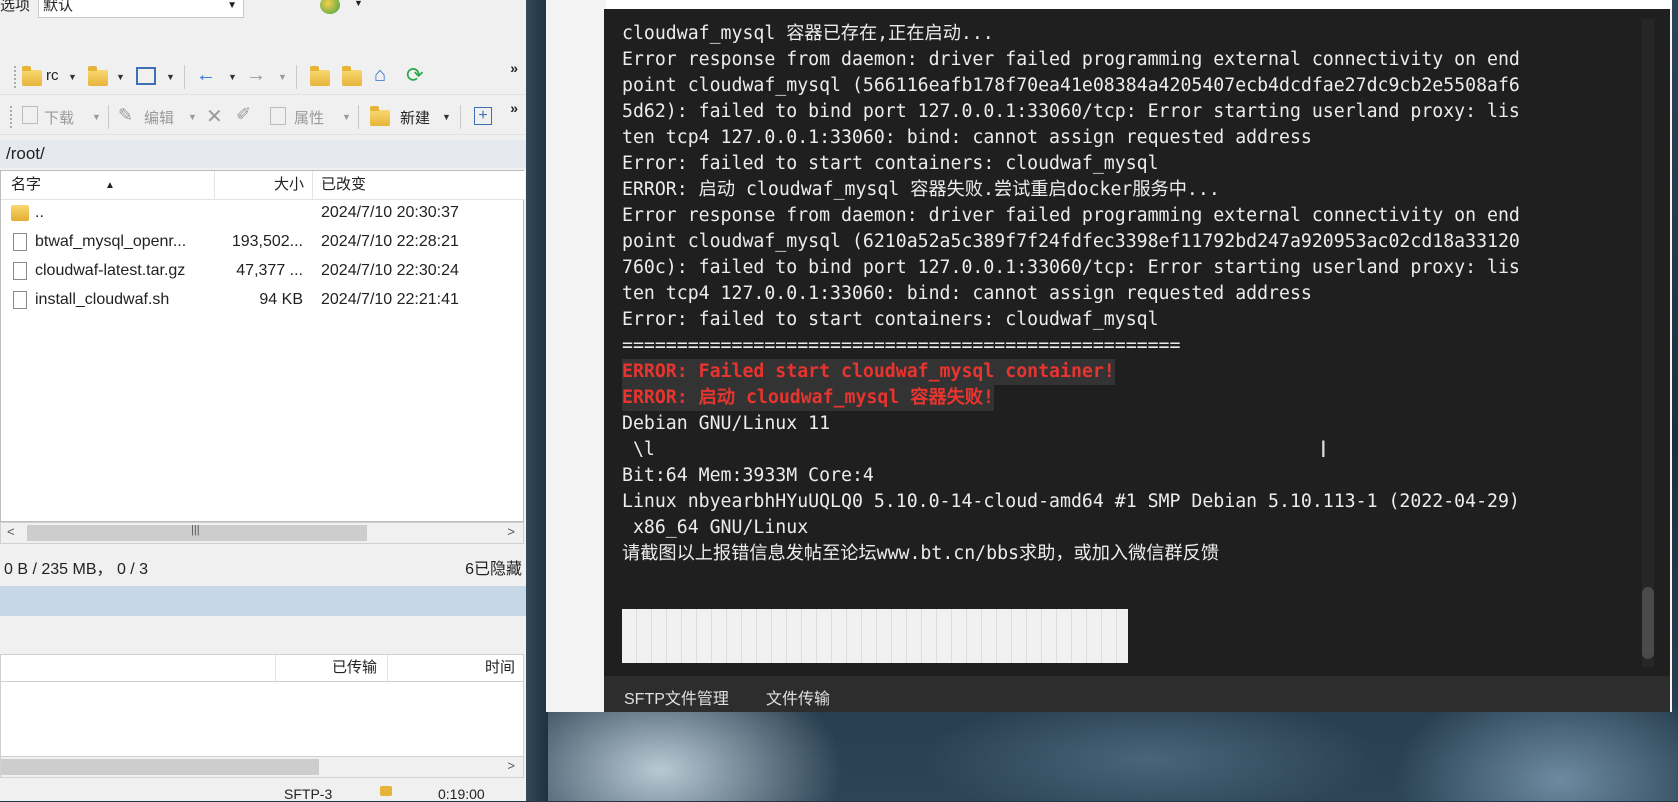 The width and height of the screenshot is (1678, 802). I want to click on column-header-size: 大小, so click(264, 185).